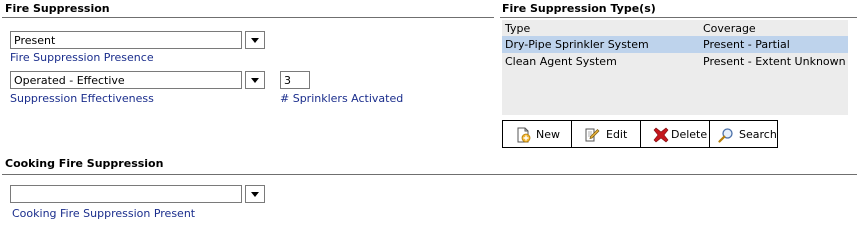  Describe the element at coordinates (126, 194) in the screenshot. I see `cooking-fire-suppression-select` at that location.